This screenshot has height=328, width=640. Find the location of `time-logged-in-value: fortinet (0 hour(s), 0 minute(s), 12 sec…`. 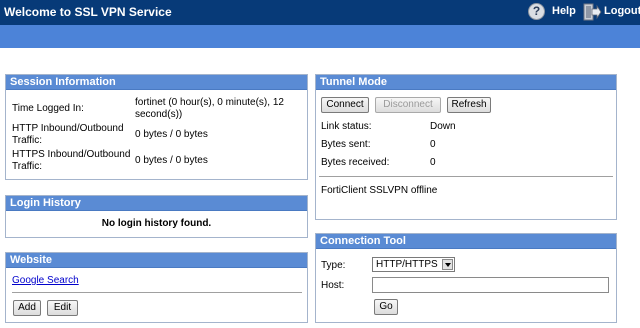

time-logged-in-value: fortinet (0 hour(s), 0 minute(s), 12 sec… is located at coordinates (209, 108).